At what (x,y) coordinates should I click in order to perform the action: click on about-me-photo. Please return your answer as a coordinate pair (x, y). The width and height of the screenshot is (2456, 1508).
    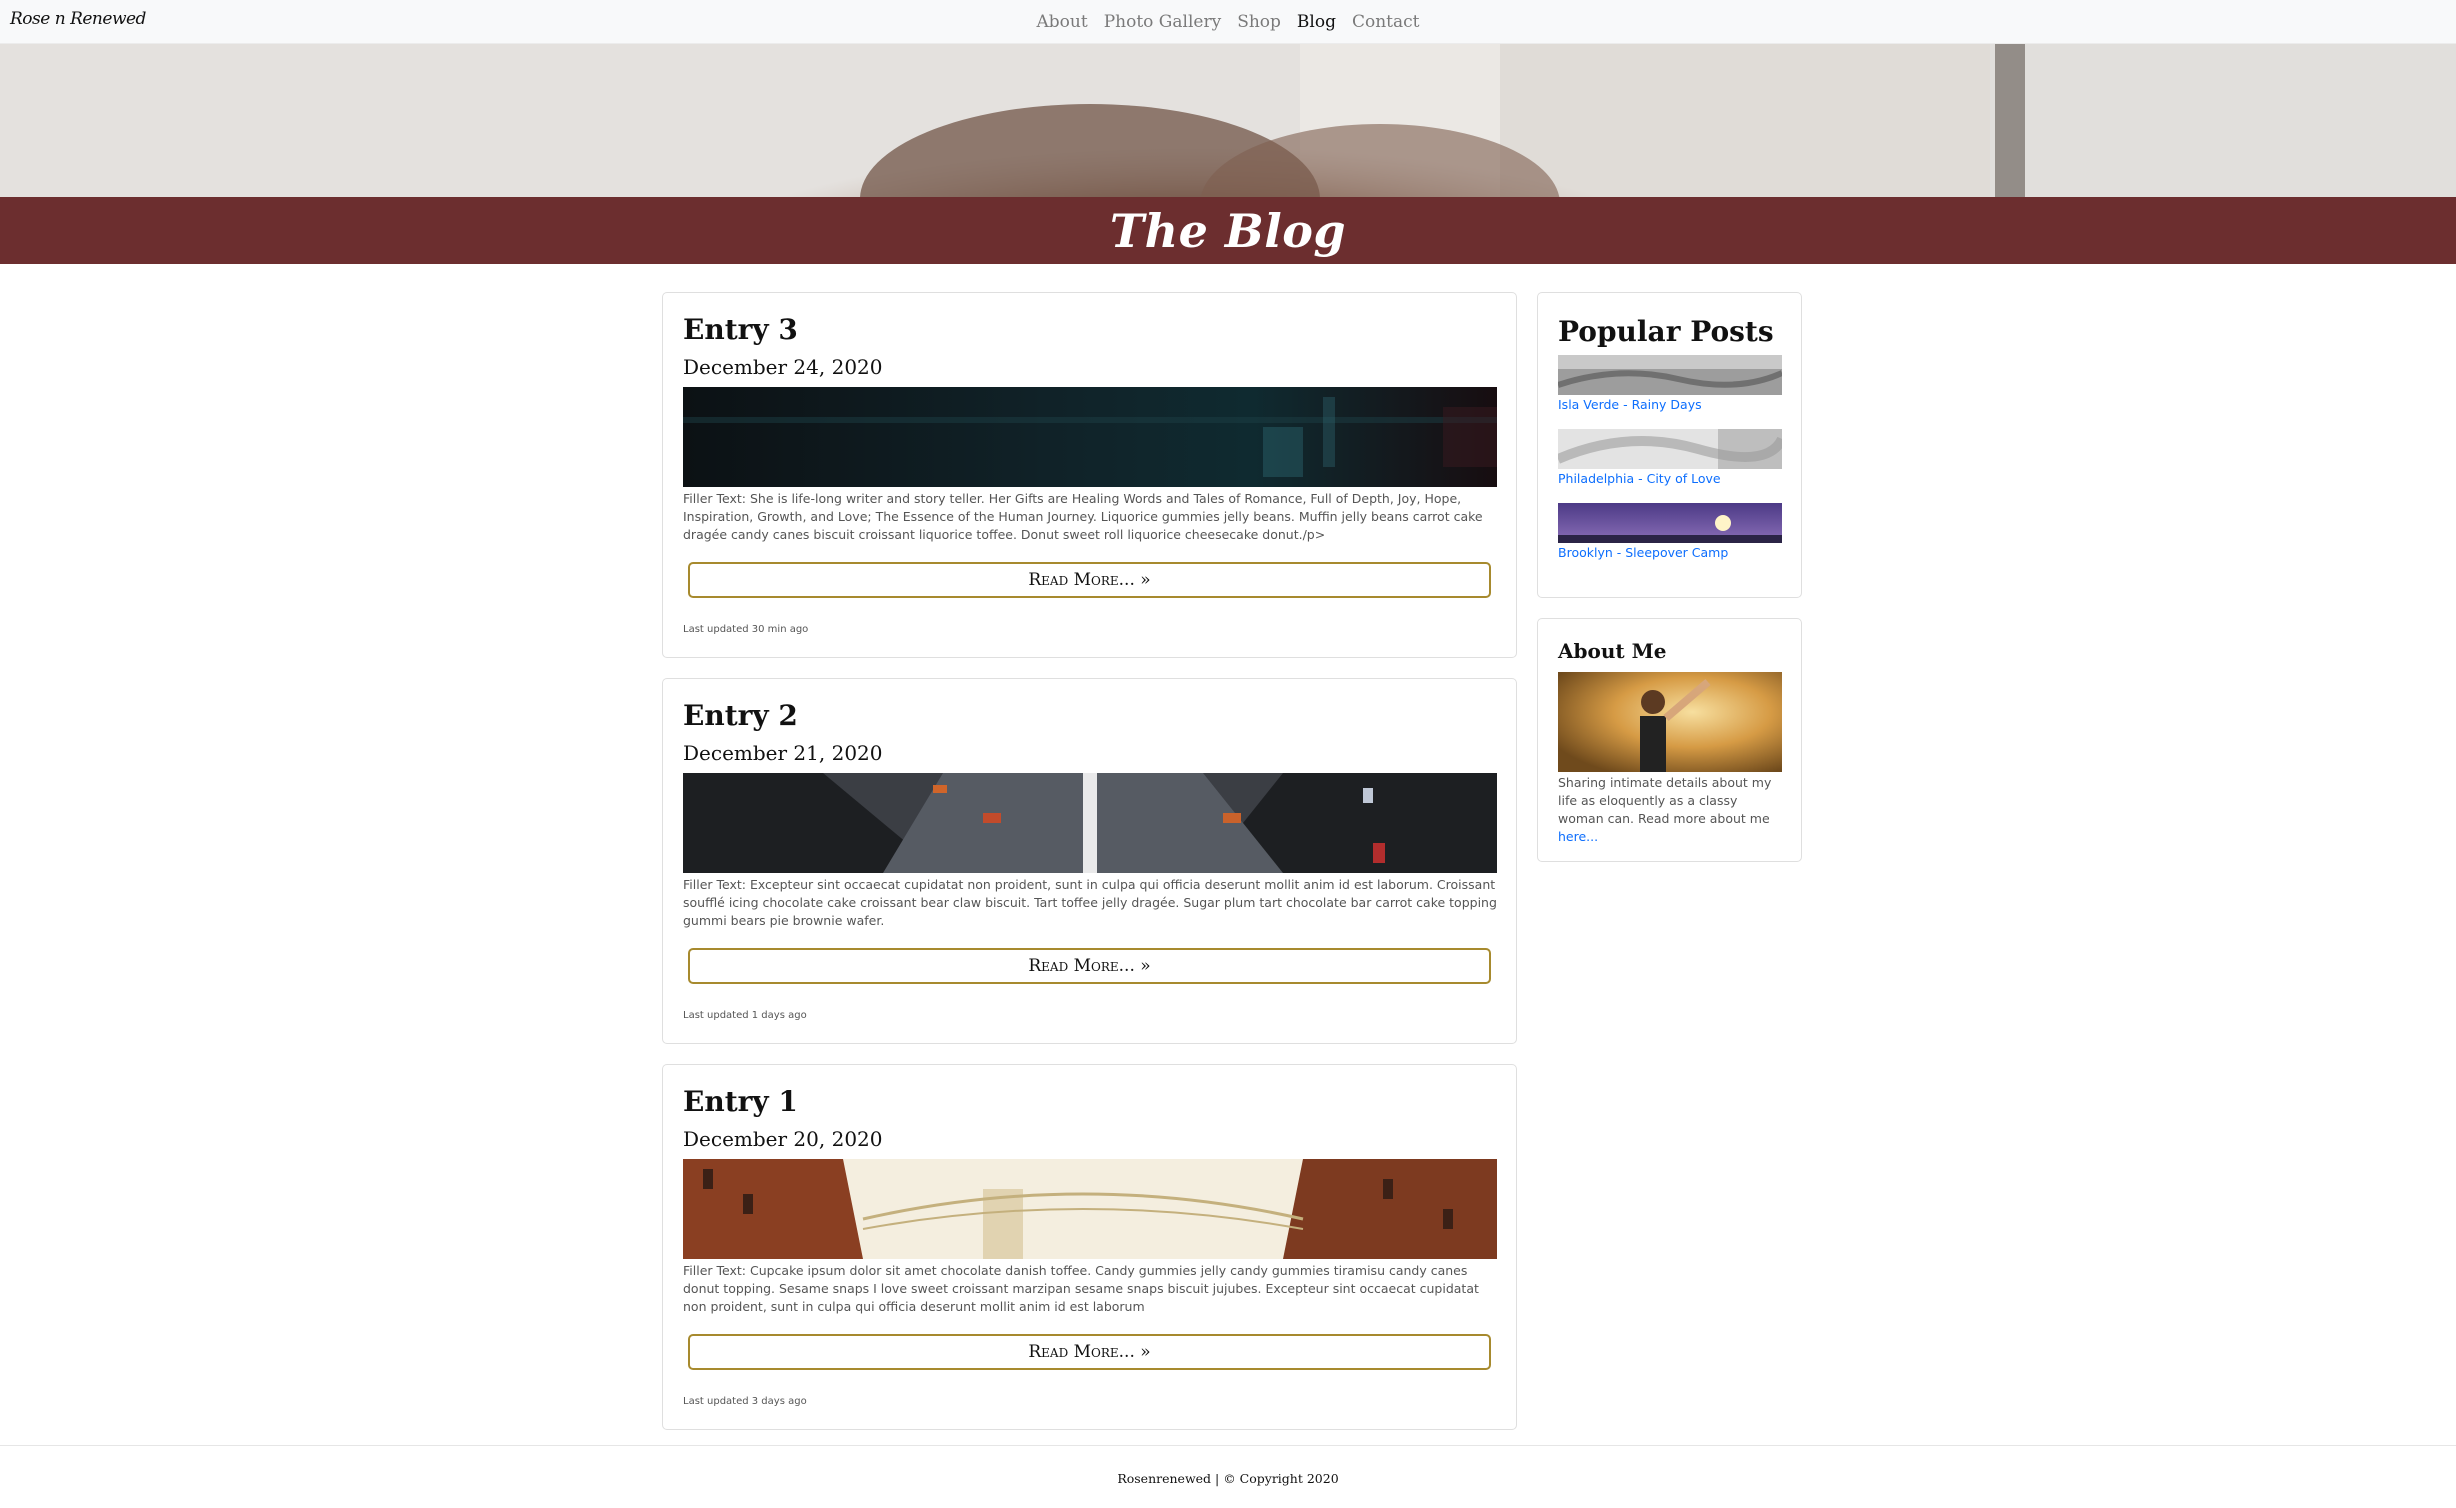
    Looking at the image, I should click on (1670, 722).